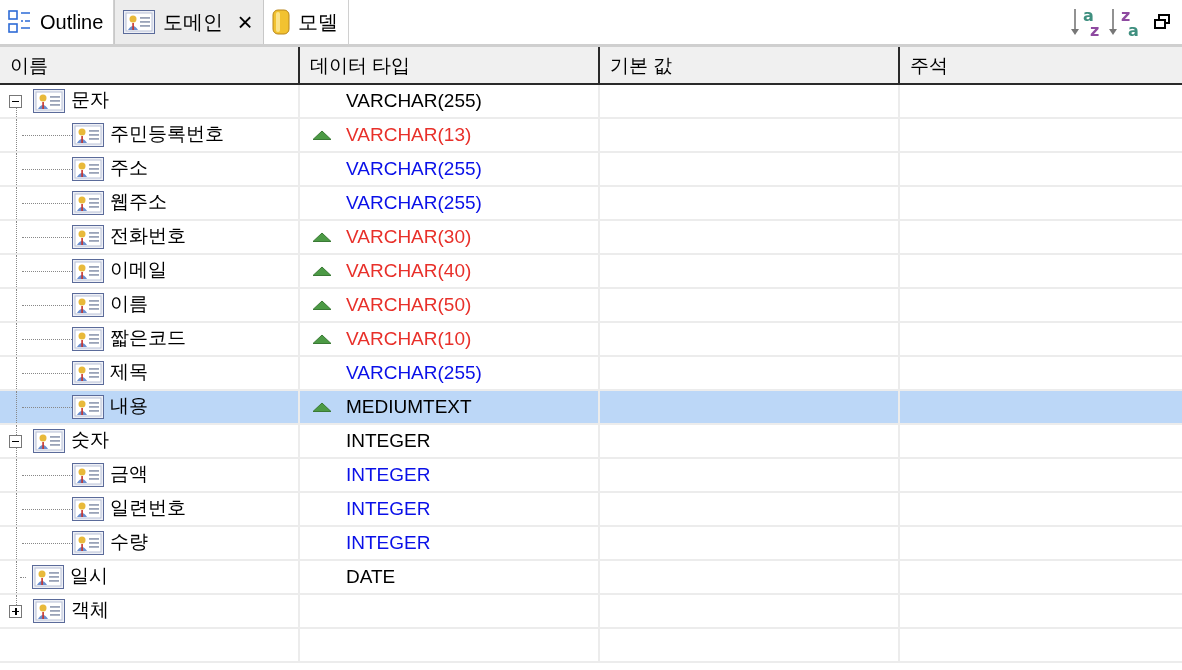  Describe the element at coordinates (149, 407) in the screenshot. I see `tree-row: 내용` at that location.